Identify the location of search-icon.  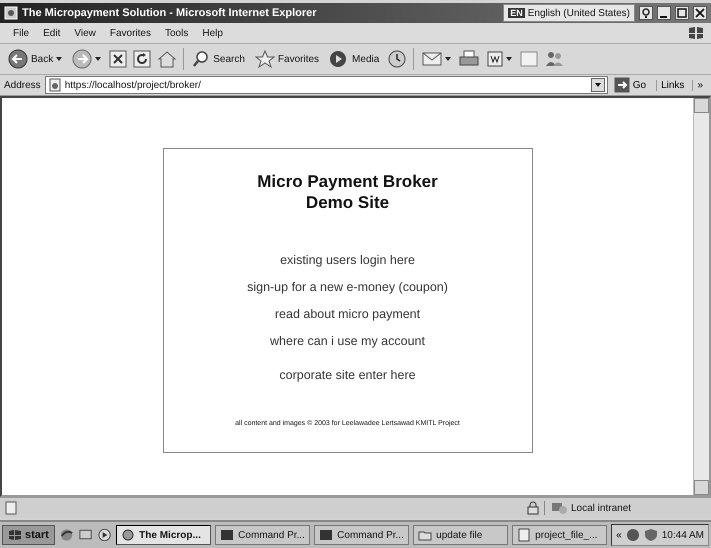
(201, 59).